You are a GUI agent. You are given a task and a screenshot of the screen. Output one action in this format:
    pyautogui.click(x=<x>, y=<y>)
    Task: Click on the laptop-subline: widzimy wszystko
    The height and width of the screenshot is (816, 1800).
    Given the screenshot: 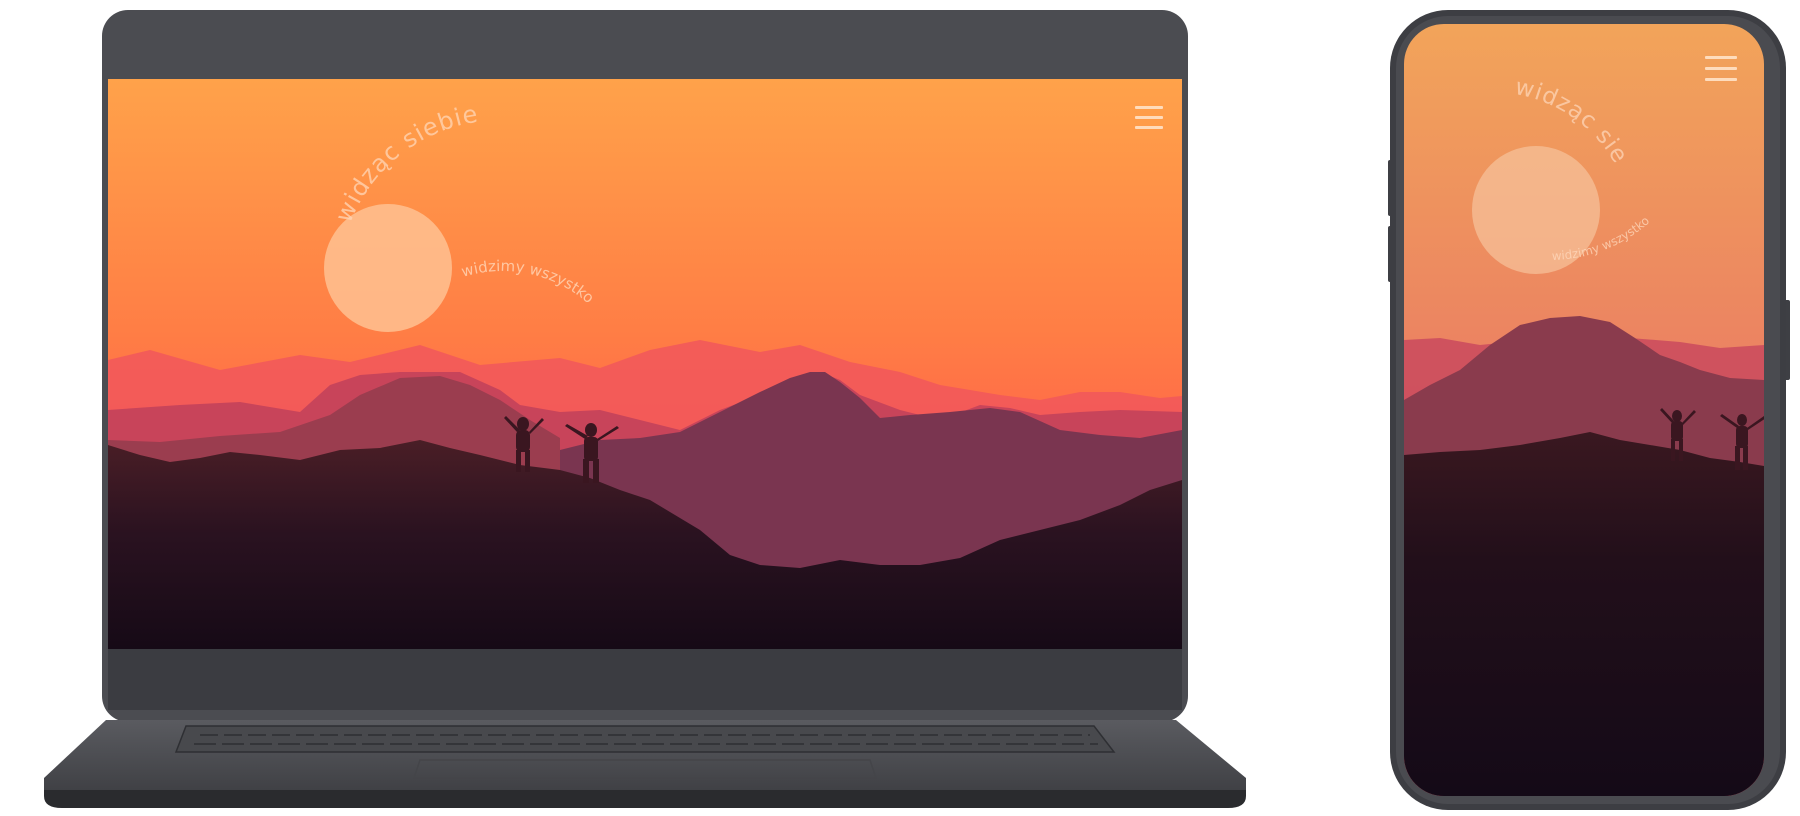 What is the action you would take?
    pyautogui.click(x=528, y=282)
    